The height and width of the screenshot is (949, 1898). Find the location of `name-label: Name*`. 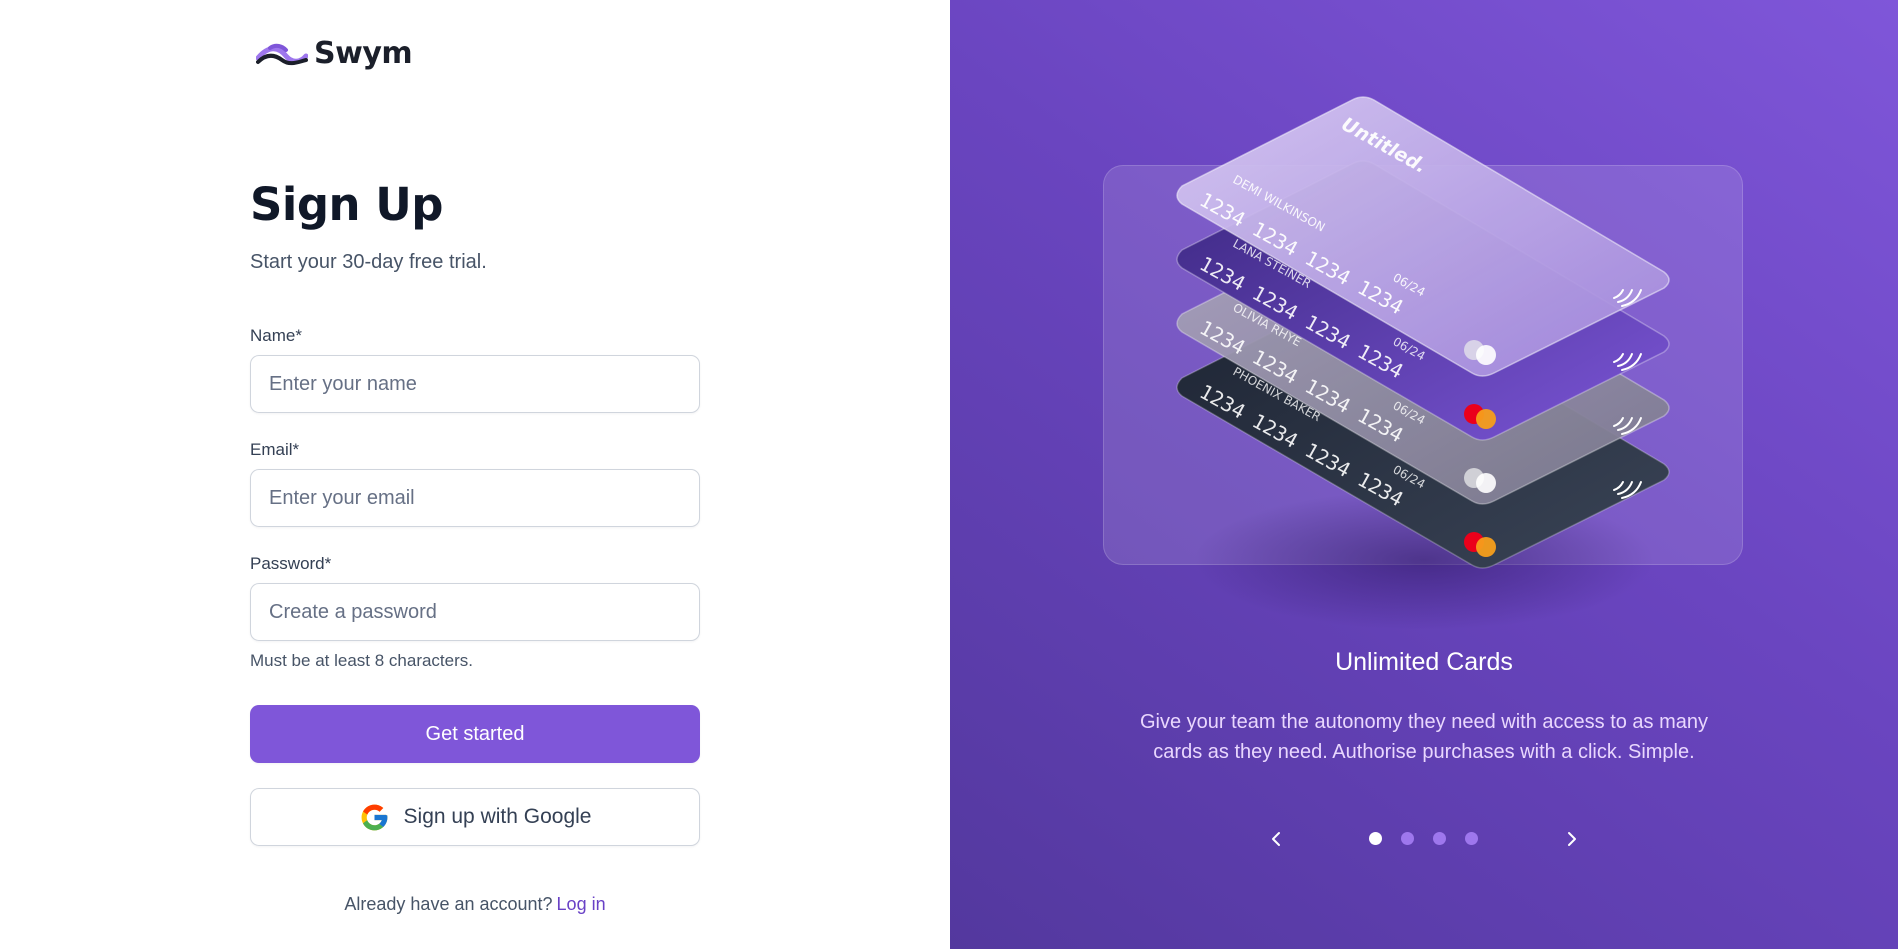

name-label: Name* is located at coordinates (276, 335).